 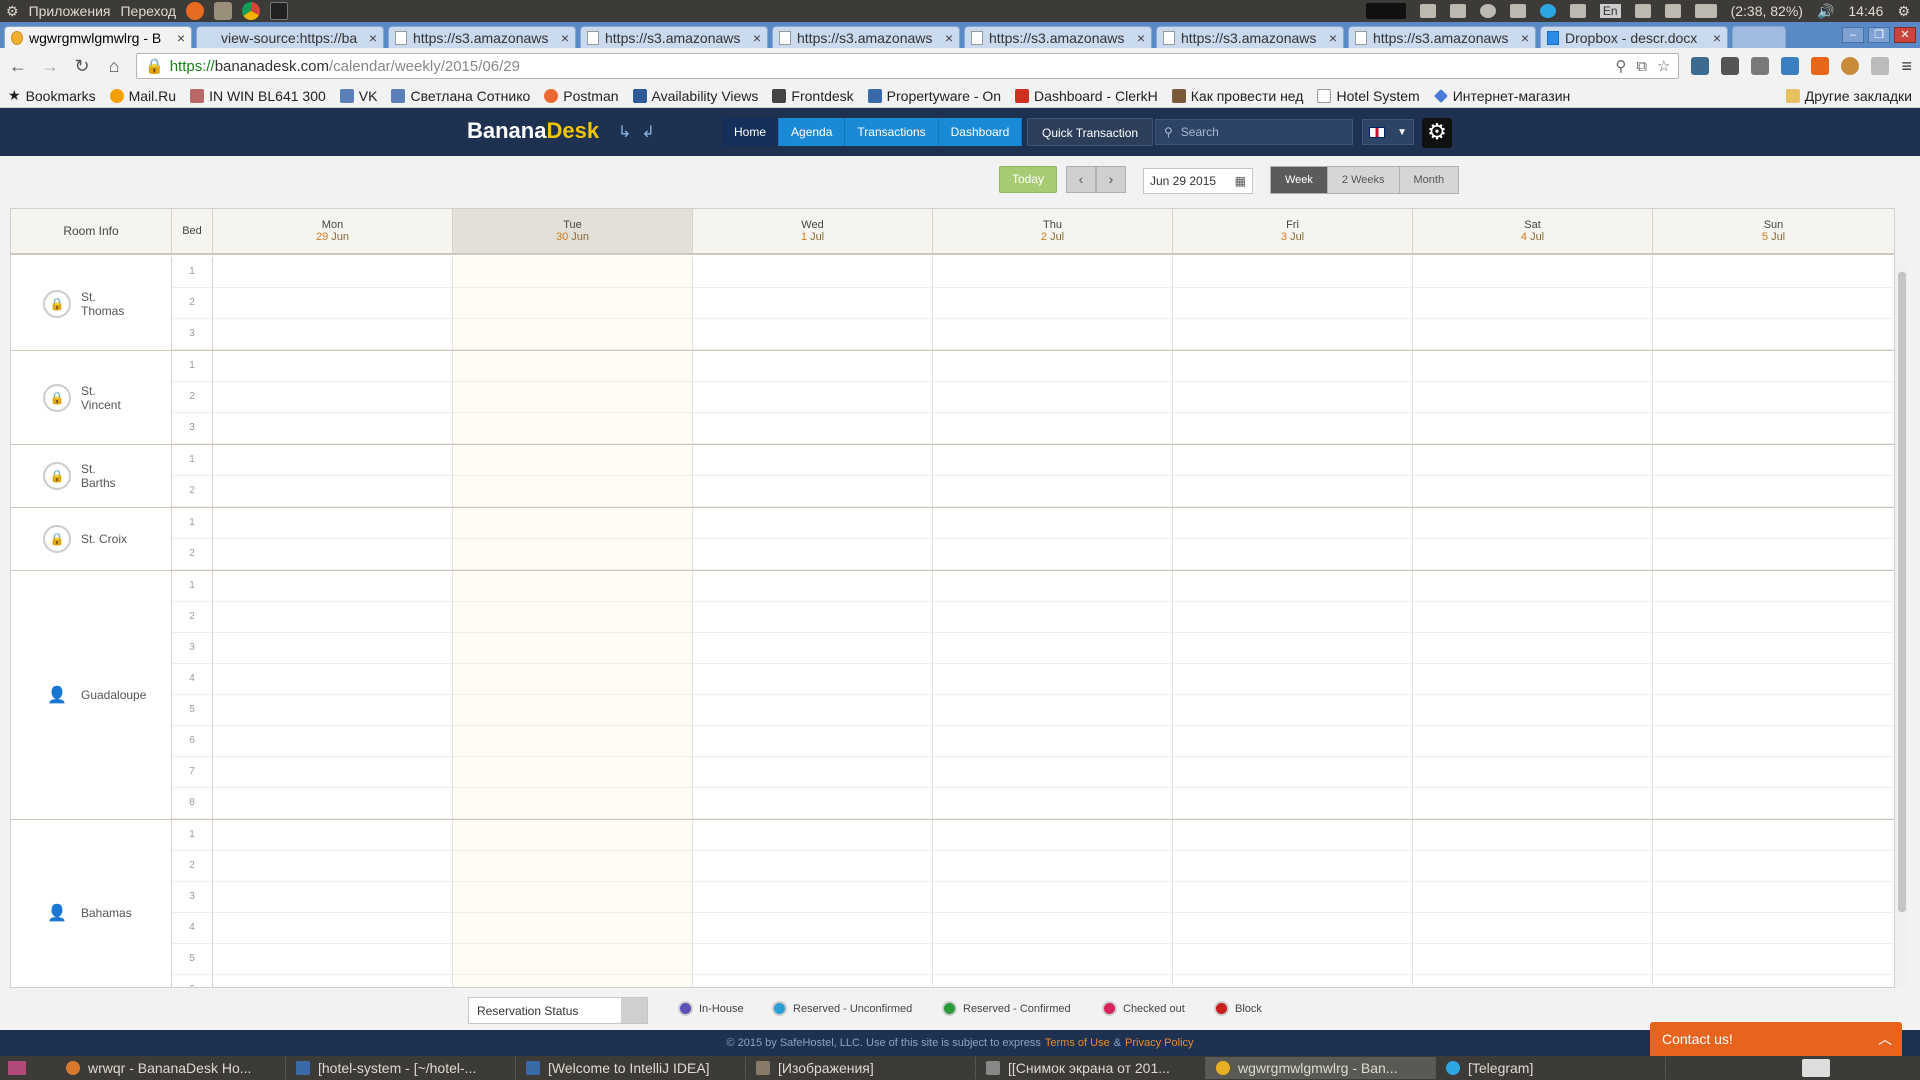 I want to click on scrollbar-thumb, so click(x=1902, y=592).